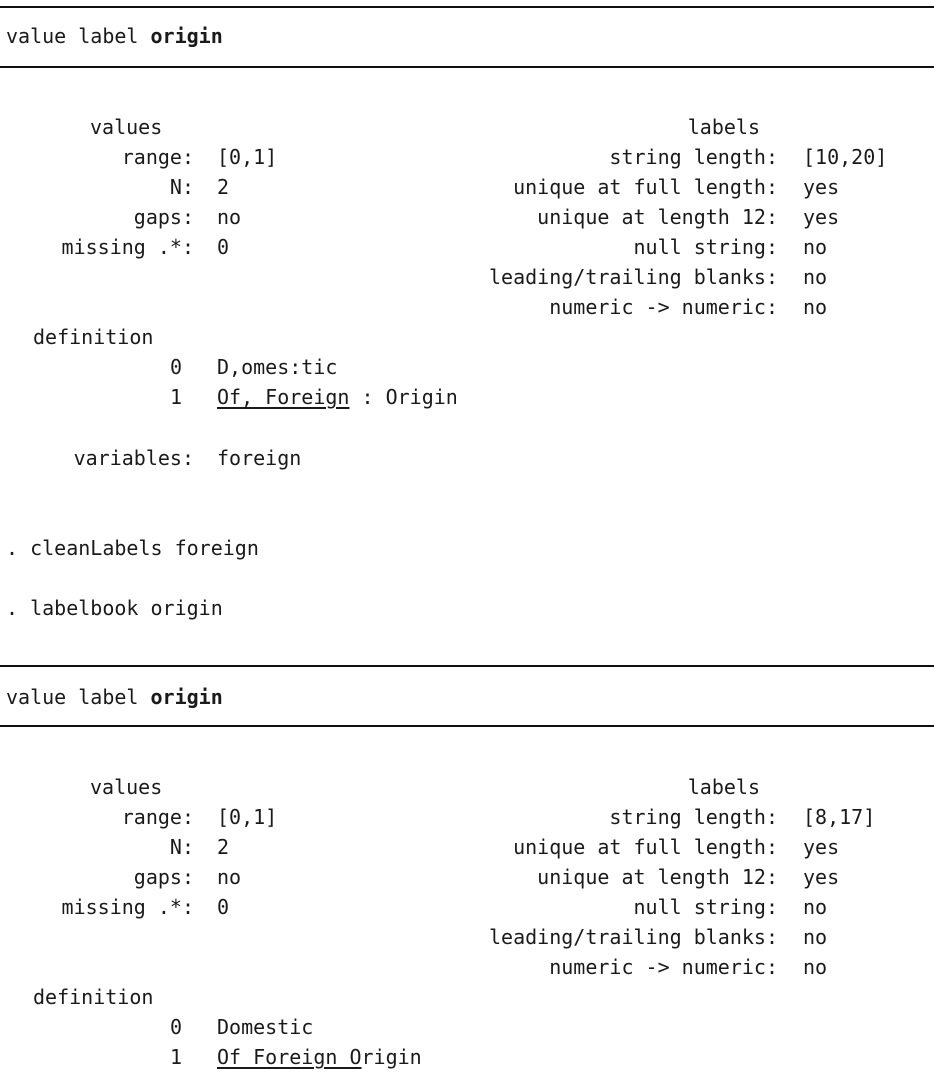 The width and height of the screenshot is (934, 1092). What do you see at coordinates (223, 247) in the screenshot?
I see `missing-value: 0` at bounding box center [223, 247].